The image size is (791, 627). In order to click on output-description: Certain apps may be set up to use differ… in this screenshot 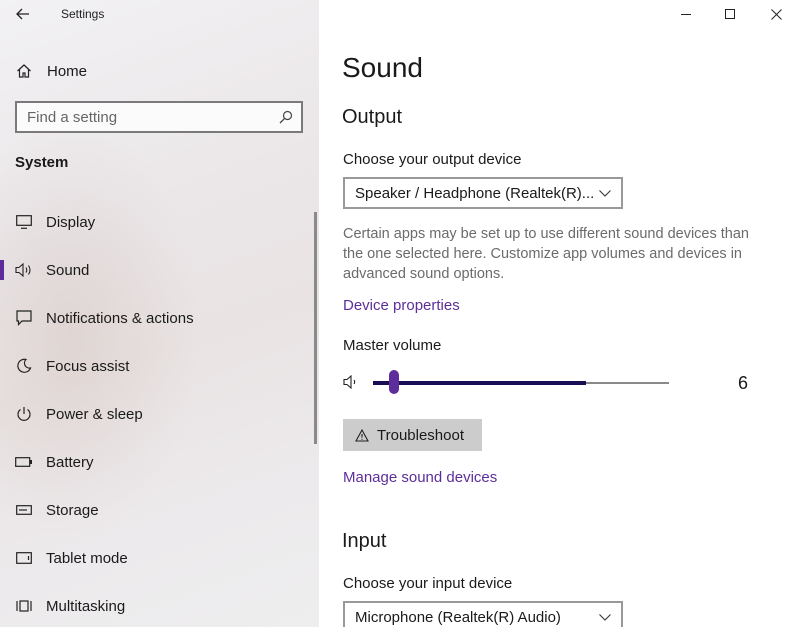, I will do `click(546, 254)`.